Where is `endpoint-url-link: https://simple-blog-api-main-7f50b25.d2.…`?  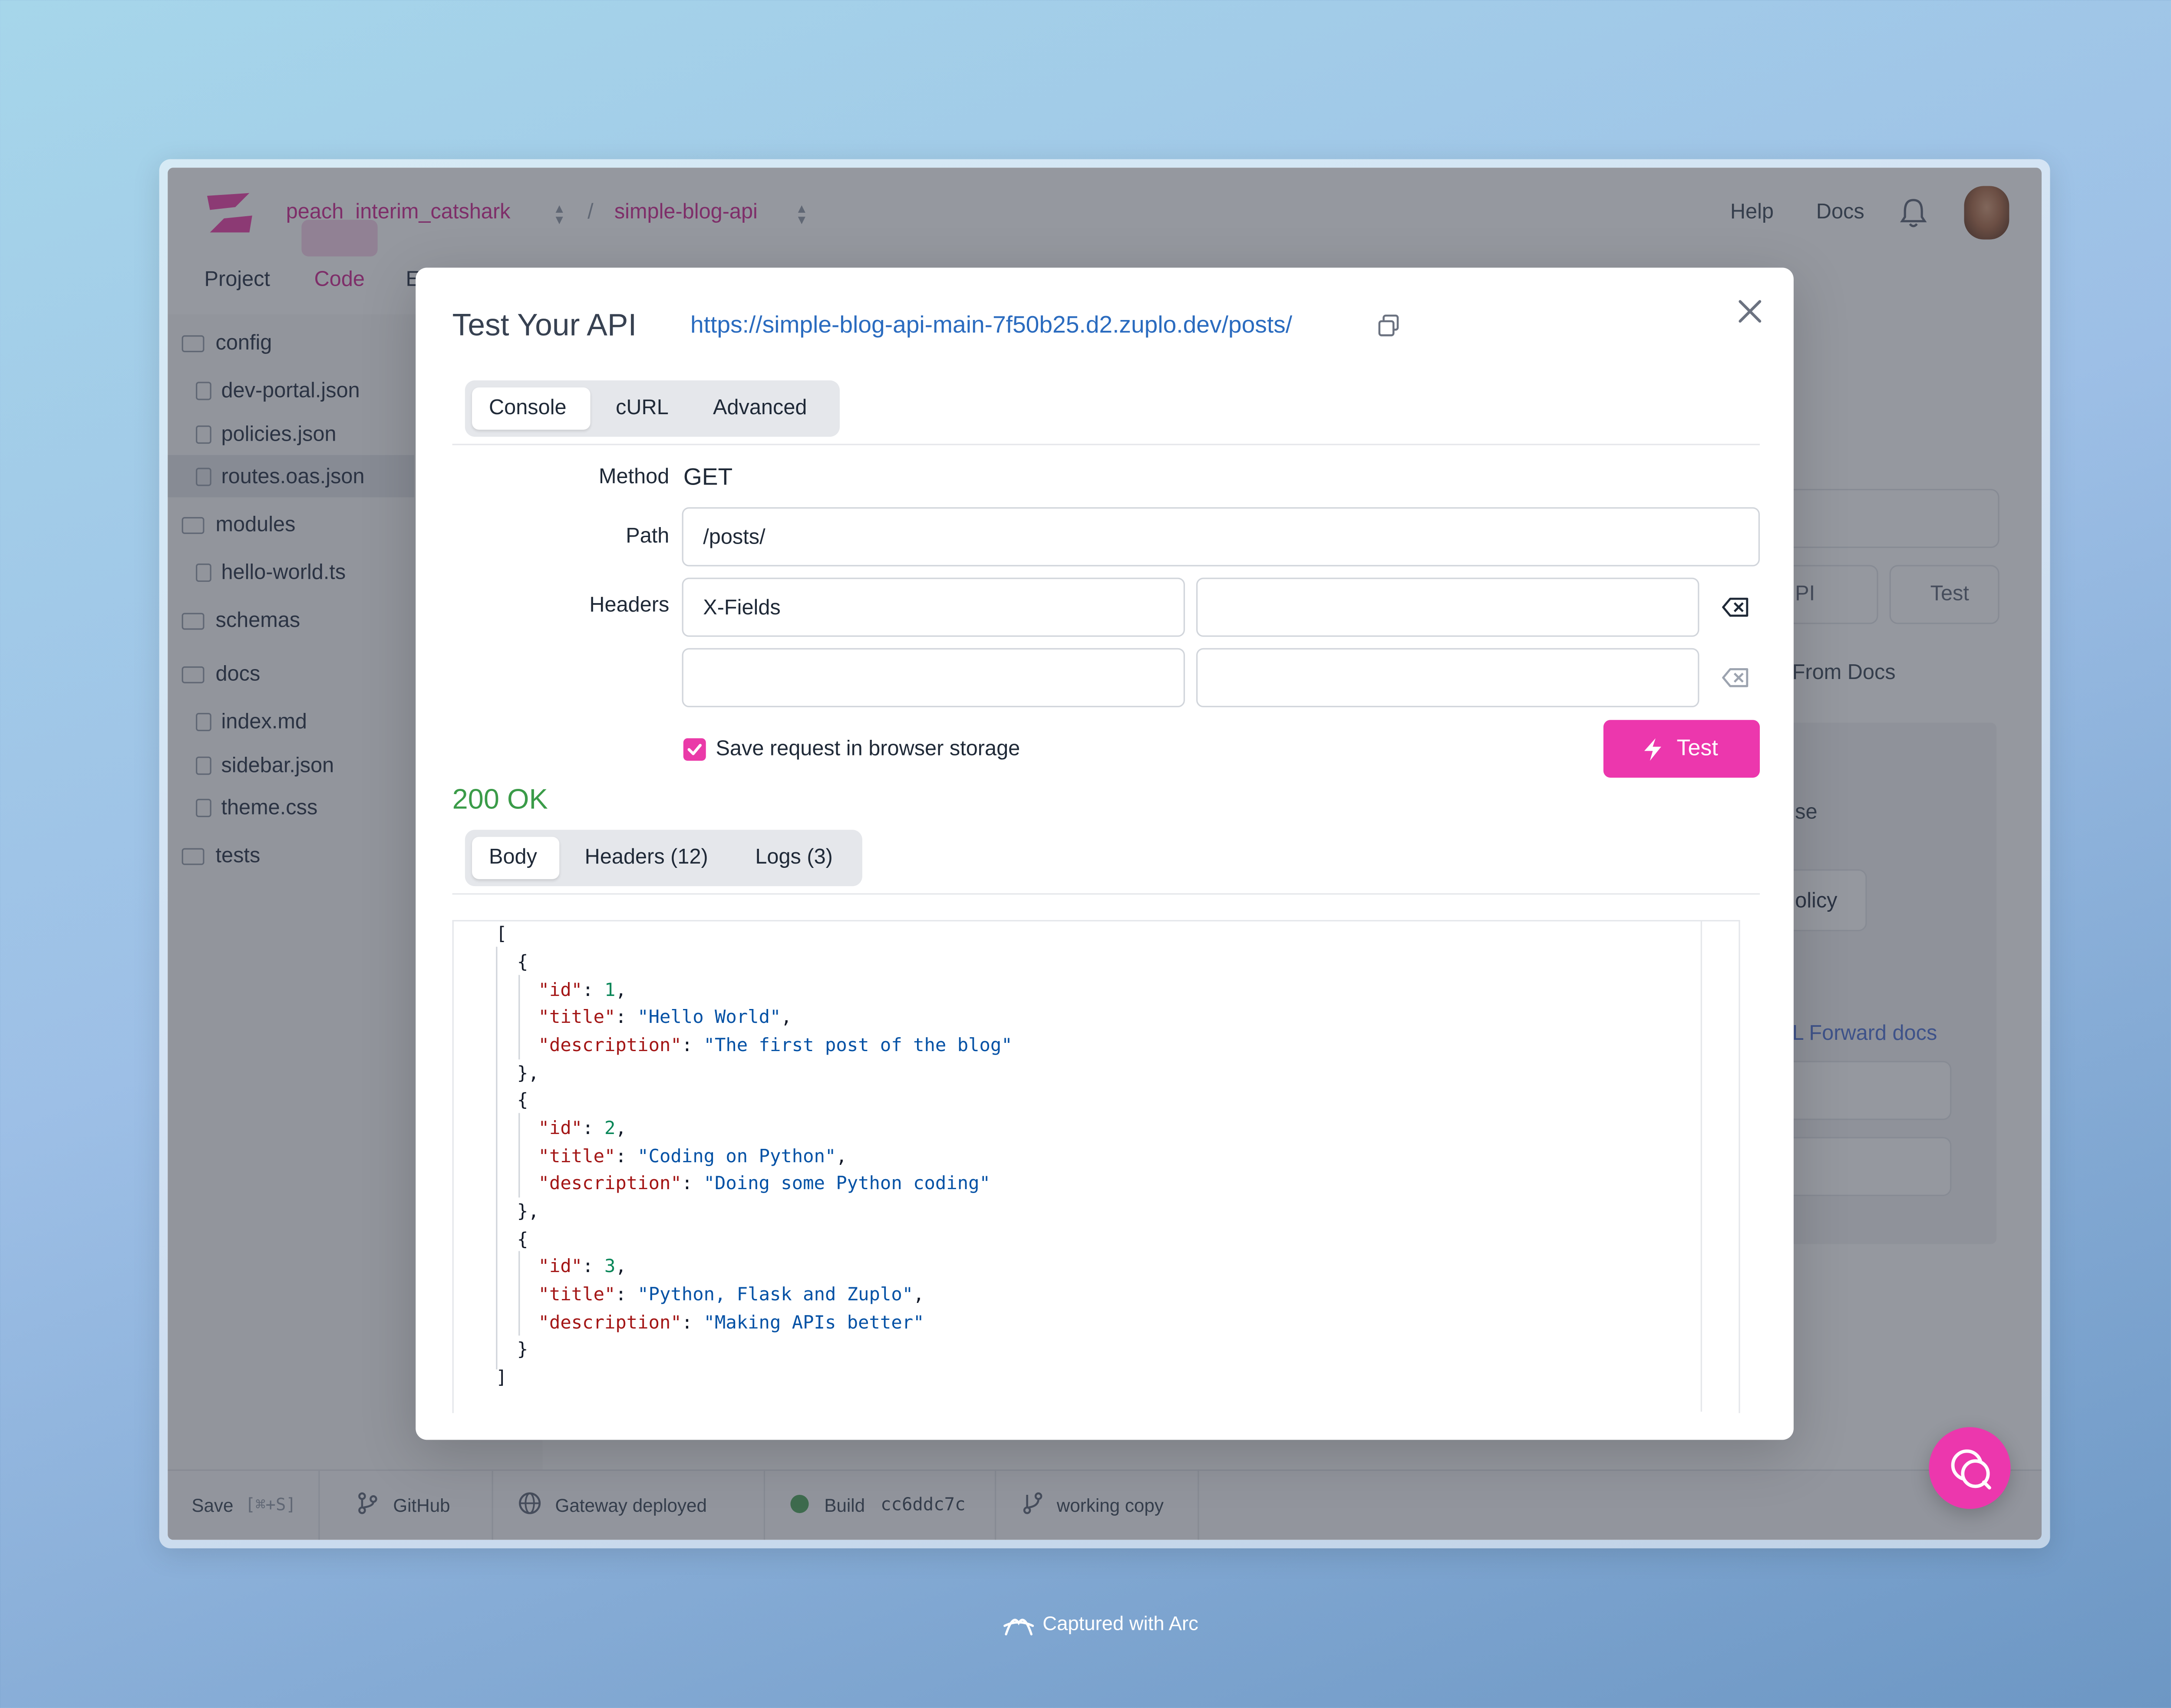 endpoint-url-link: https://simple-blog-api-main-7f50b25.d2.… is located at coordinates (991, 324).